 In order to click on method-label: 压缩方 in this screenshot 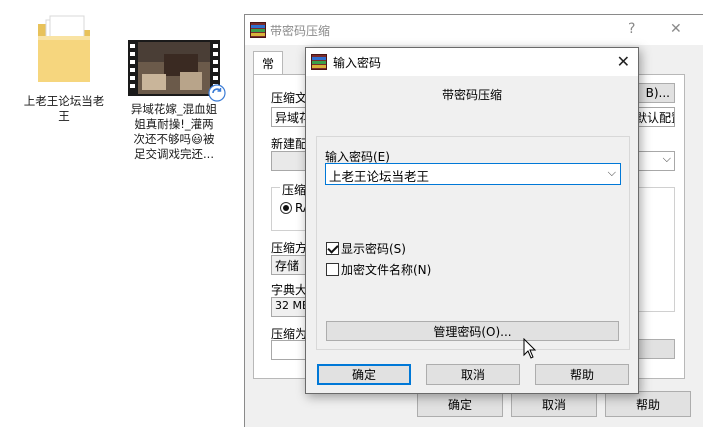, I will do `click(289, 248)`.